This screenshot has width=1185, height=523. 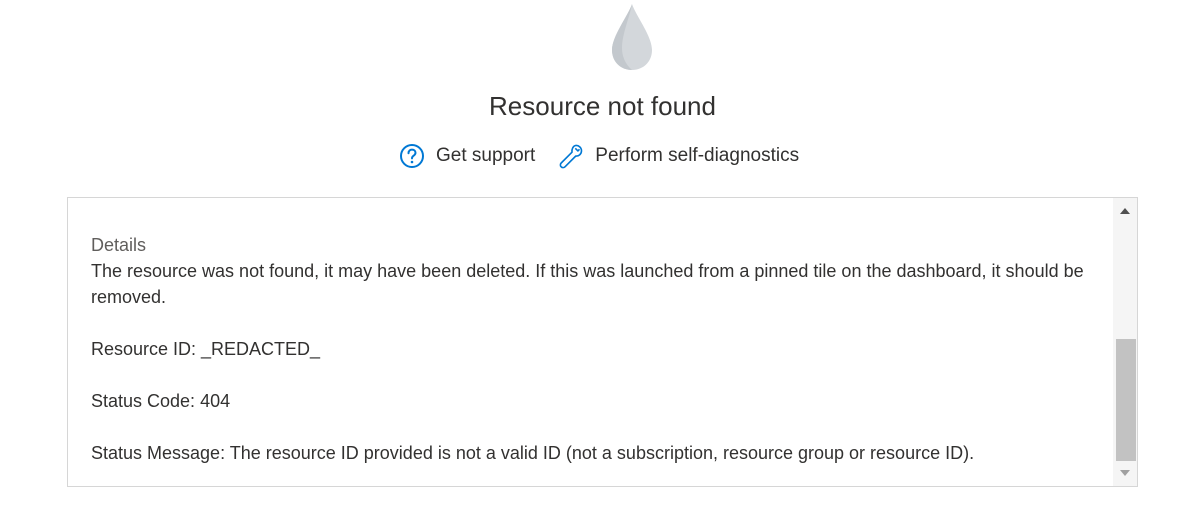 What do you see at coordinates (697, 155) in the screenshot?
I see `self-diagnostics-label: Perform self-diagnostics` at bounding box center [697, 155].